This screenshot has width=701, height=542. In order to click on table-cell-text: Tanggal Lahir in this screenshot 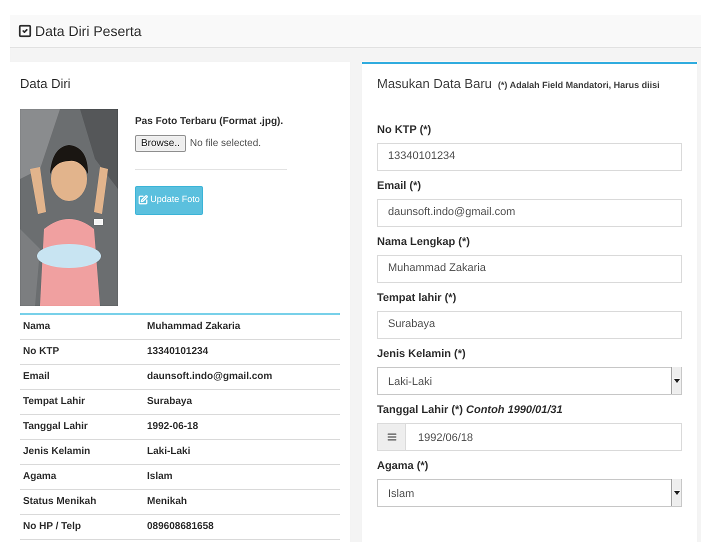, I will do `click(55, 427)`.